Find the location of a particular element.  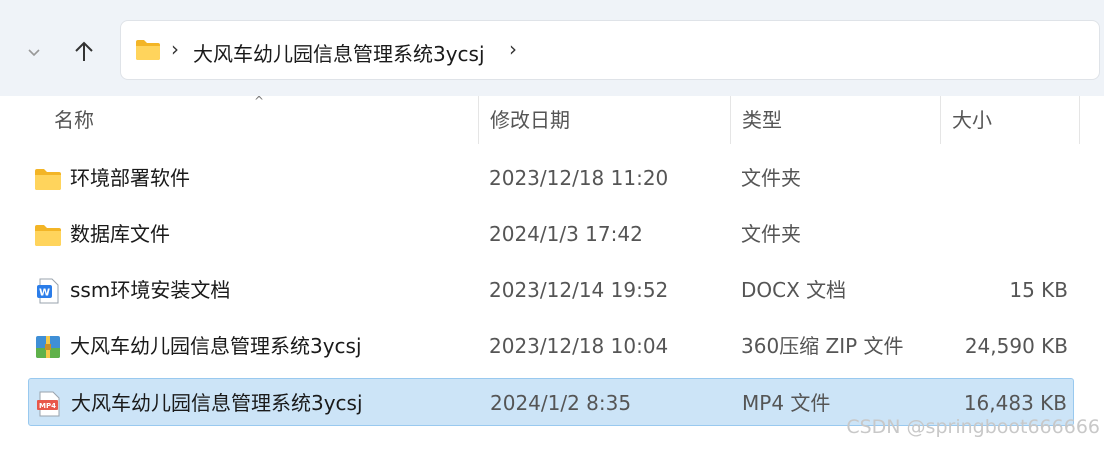

mp4-file-icon: MP4 is located at coordinates (48, 404).